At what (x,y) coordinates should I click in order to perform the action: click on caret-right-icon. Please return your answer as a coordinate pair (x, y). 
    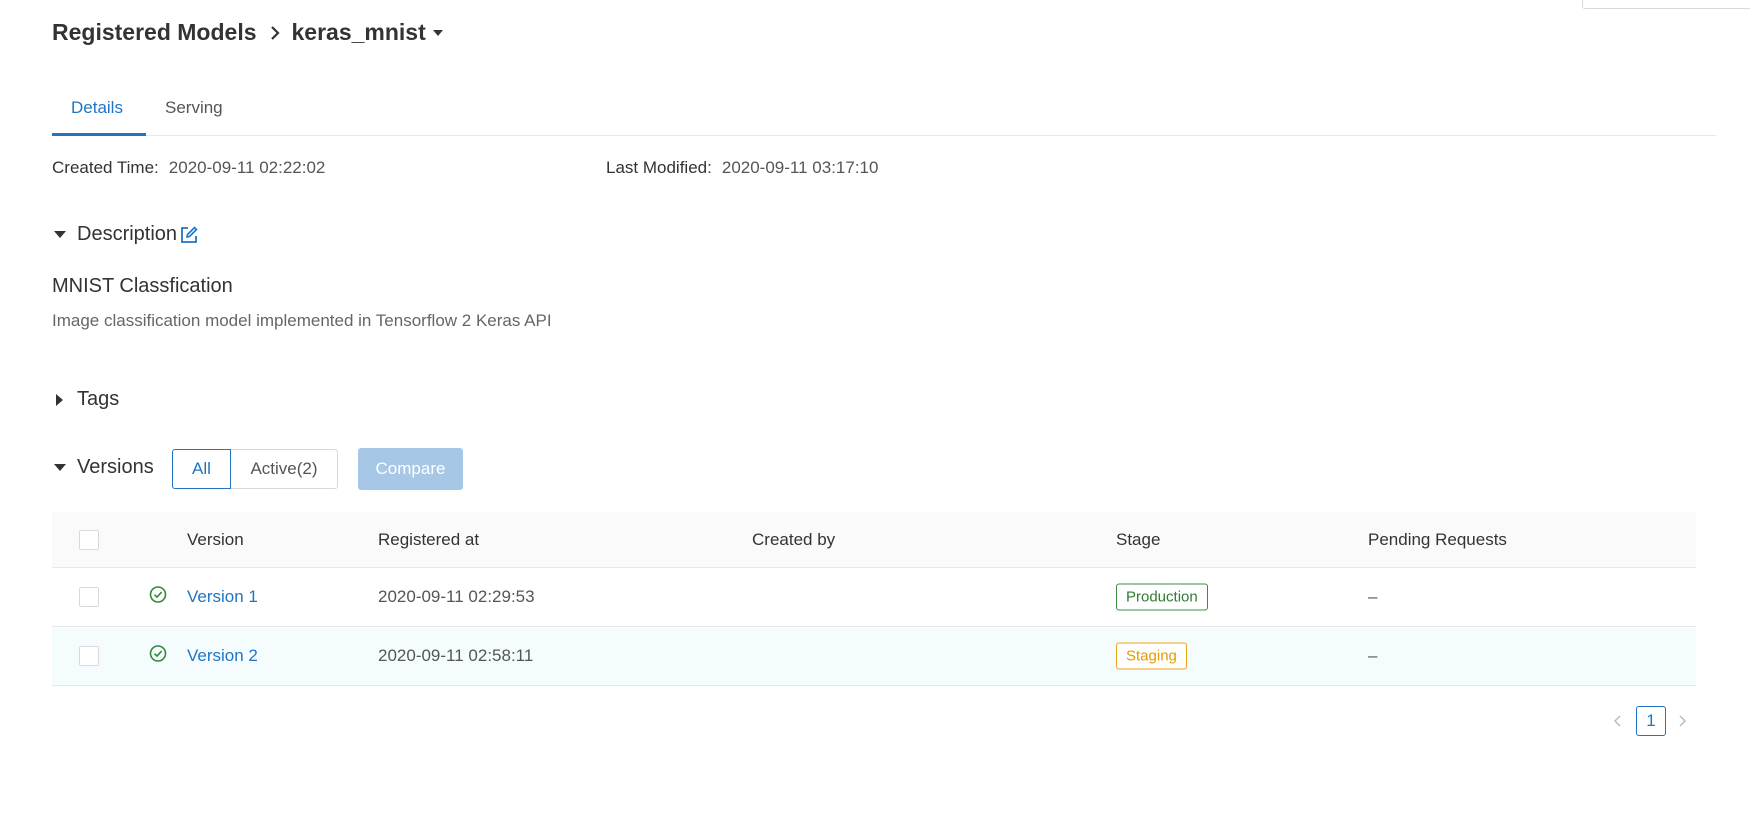
    Looking at the image, I should click on (59, 399).